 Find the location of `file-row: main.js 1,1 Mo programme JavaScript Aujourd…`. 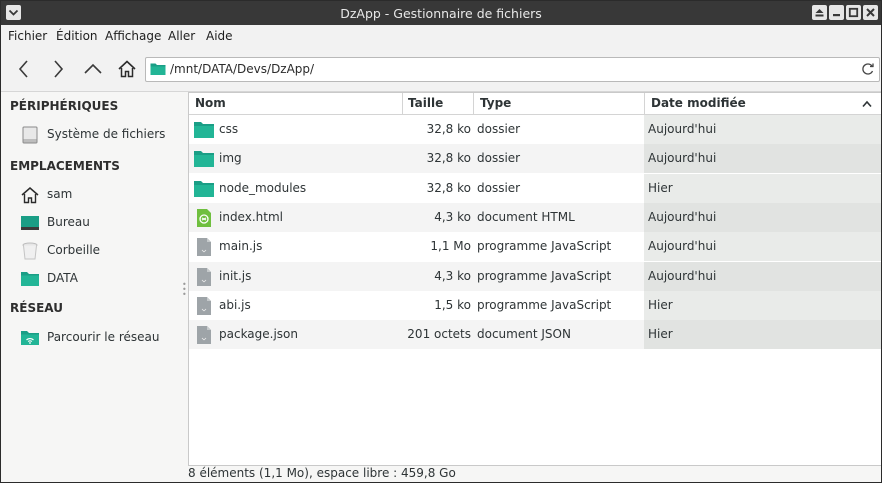

file-row: main.js 1,1 Mo programme JavaScript Aujourd… is located at coordinates (535, 247).